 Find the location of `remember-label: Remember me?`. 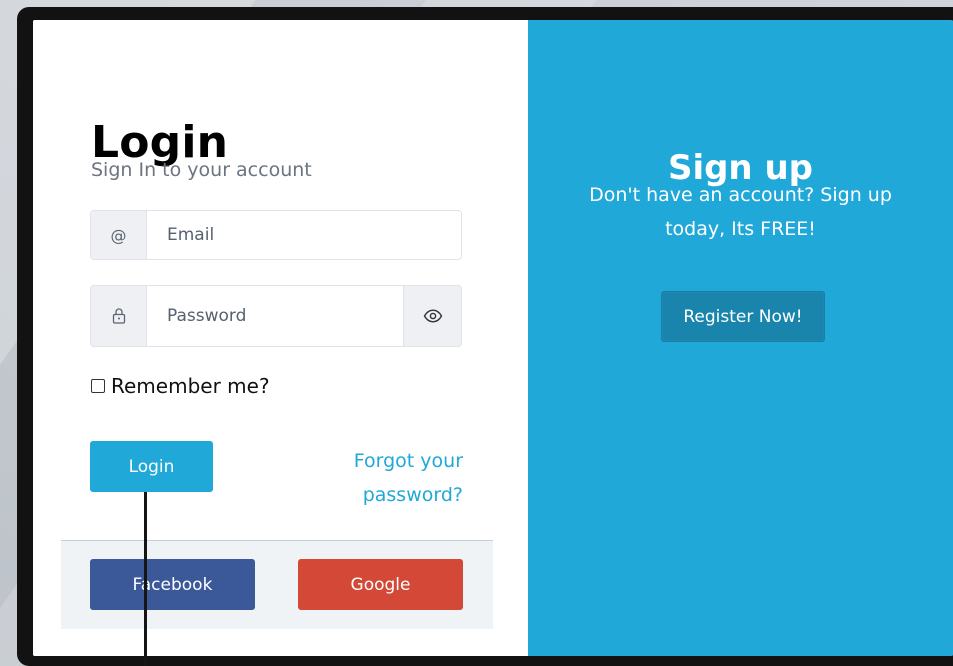

remember-label: Remember me? is located at coordinates (190, 386).